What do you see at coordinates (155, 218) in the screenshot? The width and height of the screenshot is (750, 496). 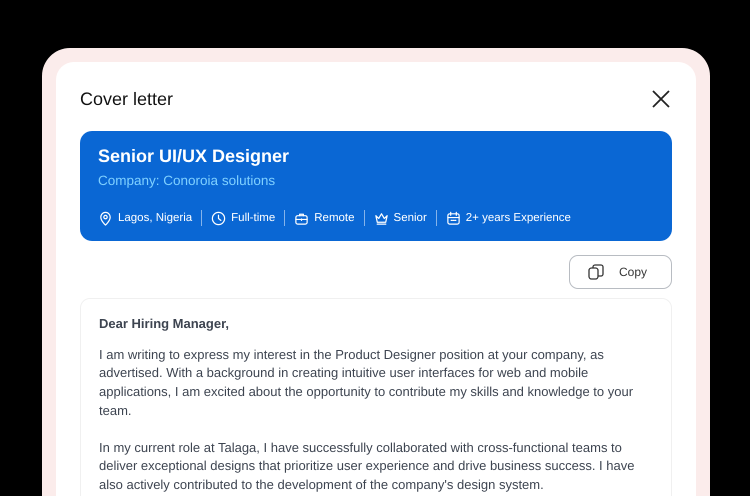 I see `job-tag: Lagos, Nigeria` at bounding box center [155, 218].